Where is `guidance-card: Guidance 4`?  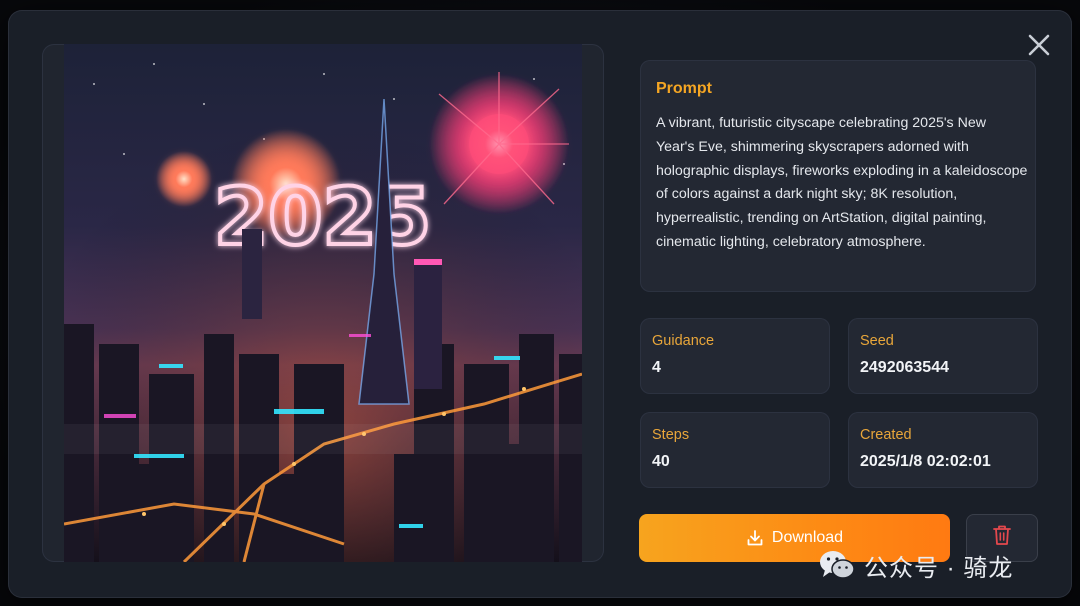
guidance-card: Guidance 4 is located at coordinates (735, 356).